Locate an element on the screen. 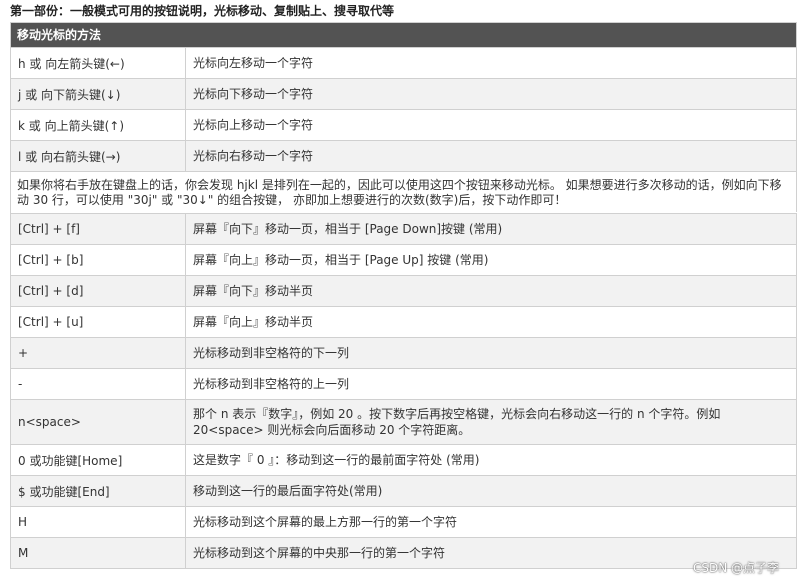 The height and width of the screenshot is (586, 797). key-cell: $ 或功能键[End] is located at coordinates (98, 491).